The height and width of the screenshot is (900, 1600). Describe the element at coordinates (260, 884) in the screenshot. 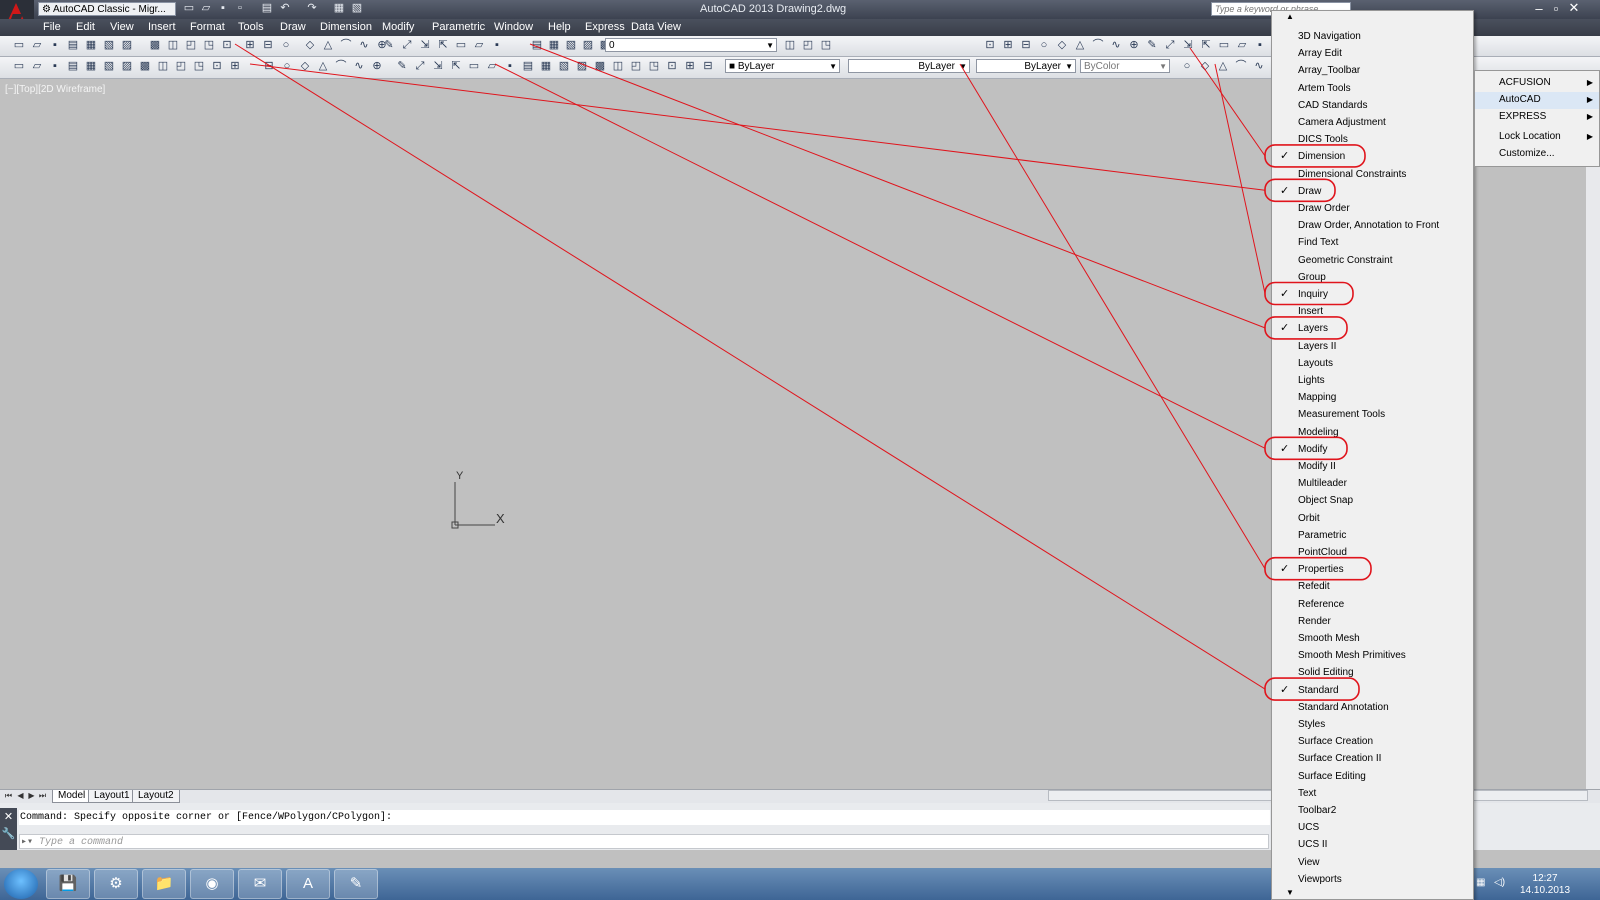

I see `mail-app-icon: ✉` at that location.